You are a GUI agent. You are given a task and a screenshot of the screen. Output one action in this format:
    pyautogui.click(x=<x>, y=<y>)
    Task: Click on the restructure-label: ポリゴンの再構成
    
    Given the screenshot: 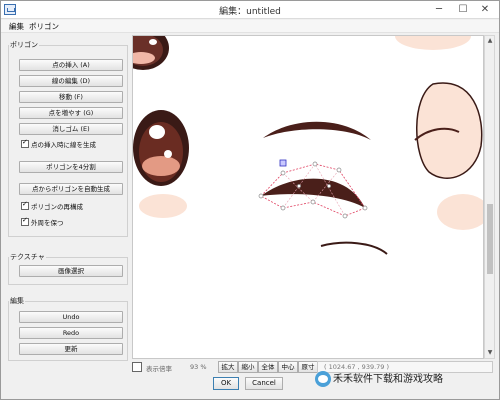 What is the action you would take?
    pyautogui.click(x=57, y=207)
    